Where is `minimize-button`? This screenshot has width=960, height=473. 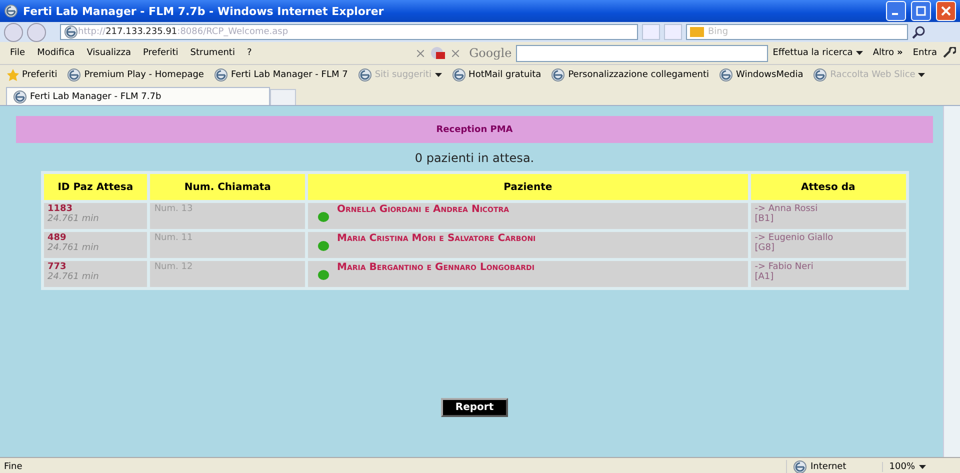 minimize-button is located at coordinates (896, 11).